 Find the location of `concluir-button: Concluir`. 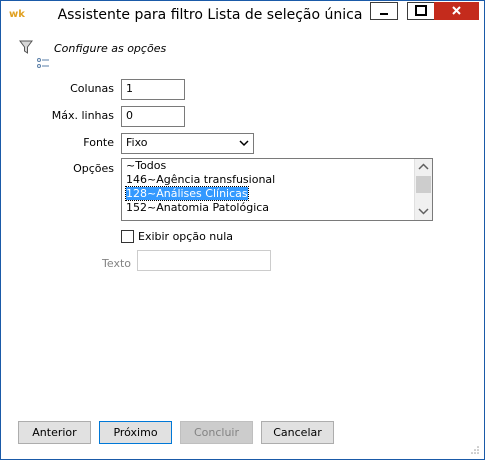

concluir-button: Concluir is located at coordinates (216, 432).